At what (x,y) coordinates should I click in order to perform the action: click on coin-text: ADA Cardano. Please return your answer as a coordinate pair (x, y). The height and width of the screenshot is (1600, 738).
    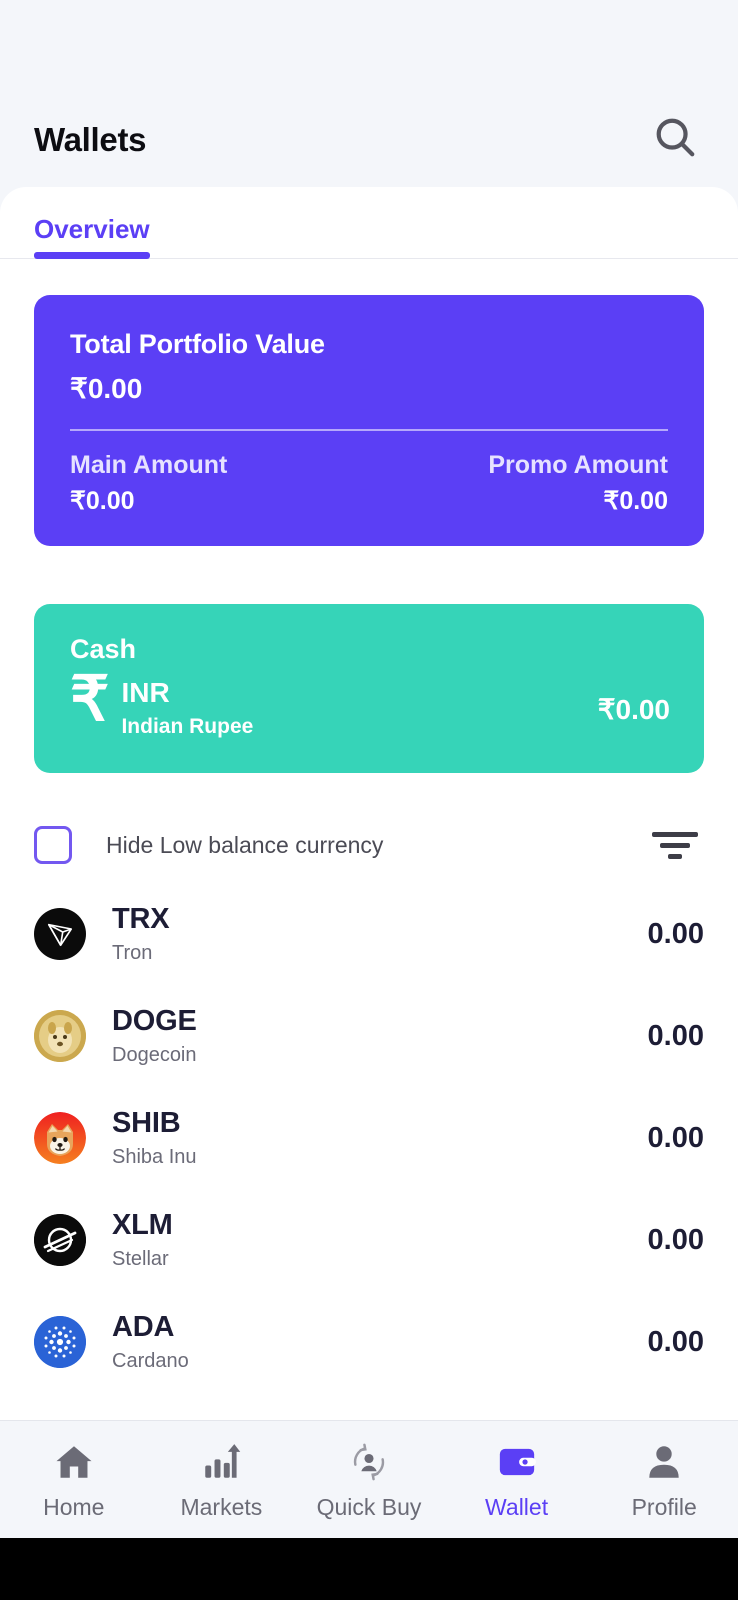
    Looking at the image, I should click on (150, 1342).